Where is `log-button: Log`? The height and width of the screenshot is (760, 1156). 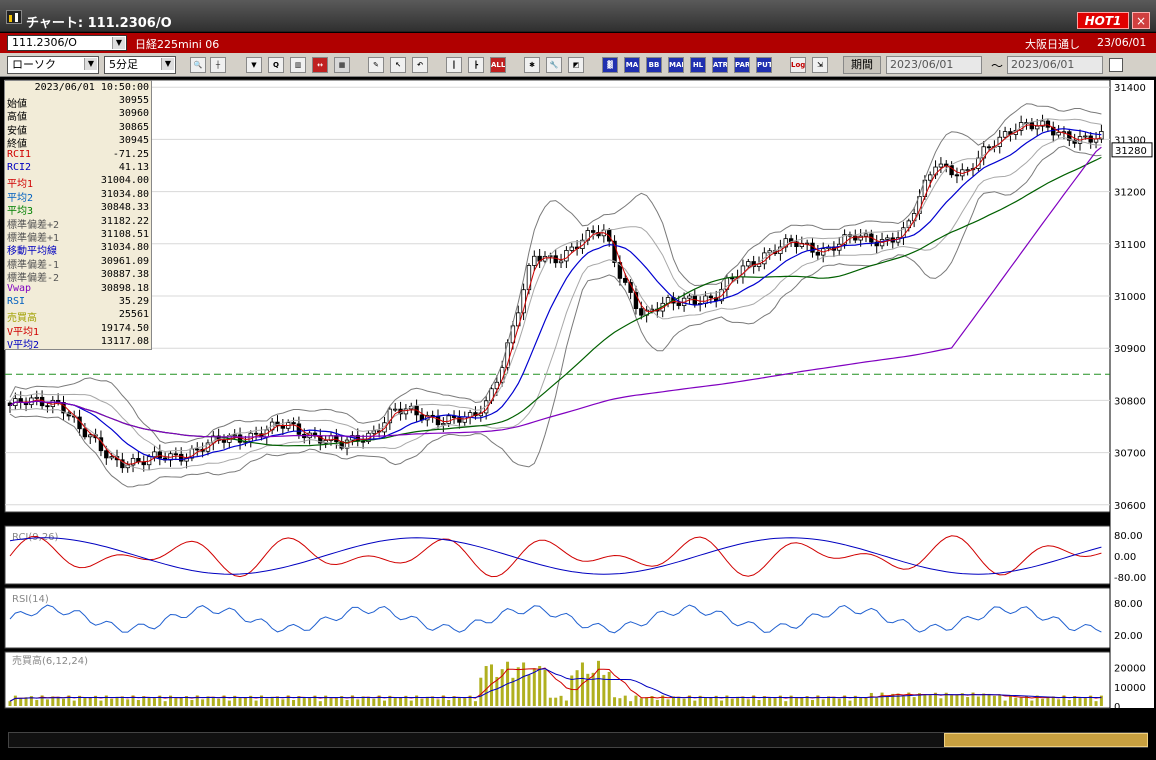
log-button: Log is located at coordinates (798, 65).